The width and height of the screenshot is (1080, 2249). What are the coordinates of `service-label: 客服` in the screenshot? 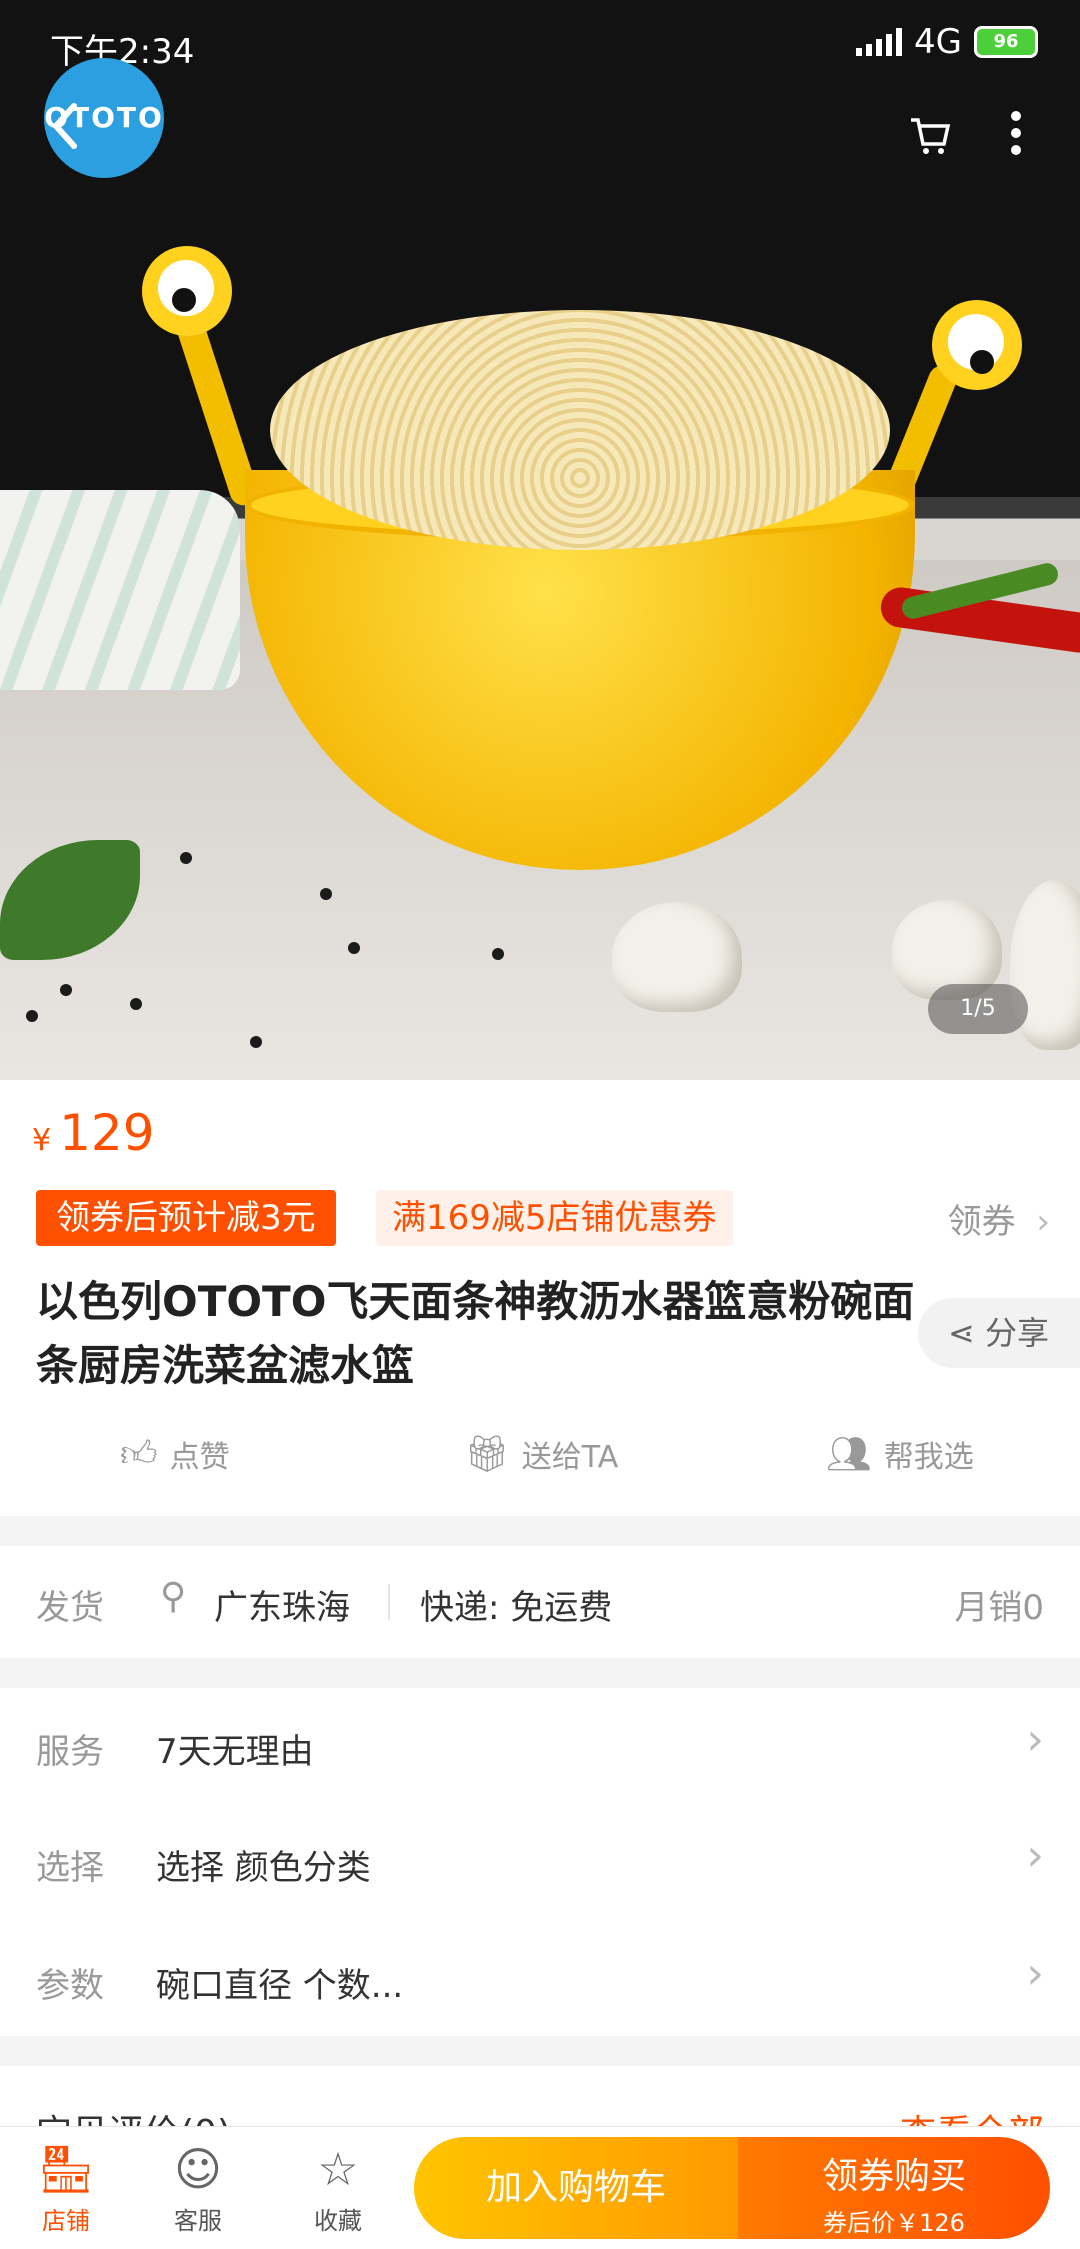 It's located at (198, 2221).